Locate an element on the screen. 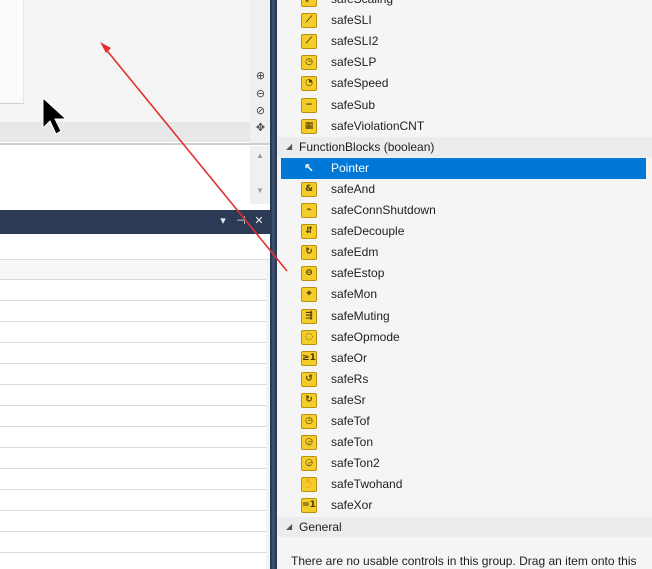 Image resolution: width=652 pixels, height=569 pixels. toolbox-item-safesub: − safeSub is located at coordinates (463, 105).